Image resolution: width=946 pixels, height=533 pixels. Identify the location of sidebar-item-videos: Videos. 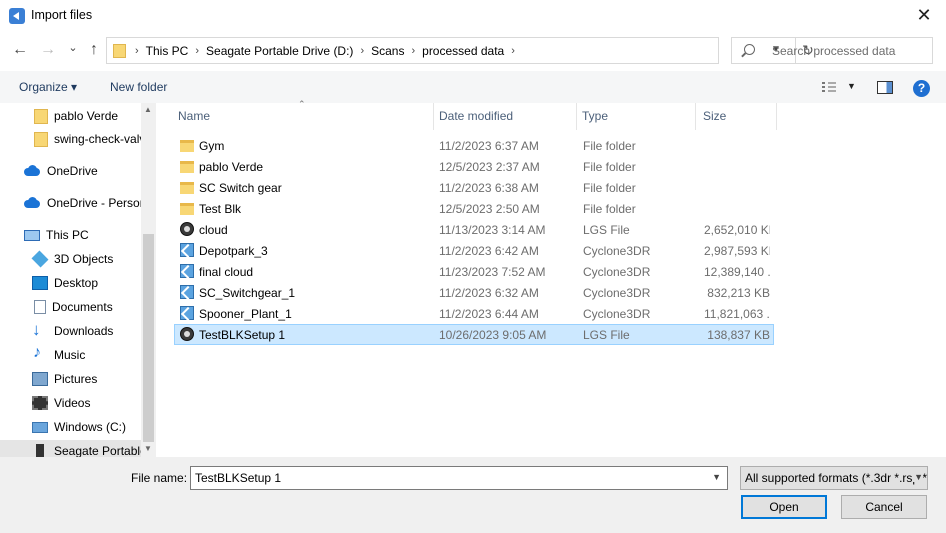
(71, 403).